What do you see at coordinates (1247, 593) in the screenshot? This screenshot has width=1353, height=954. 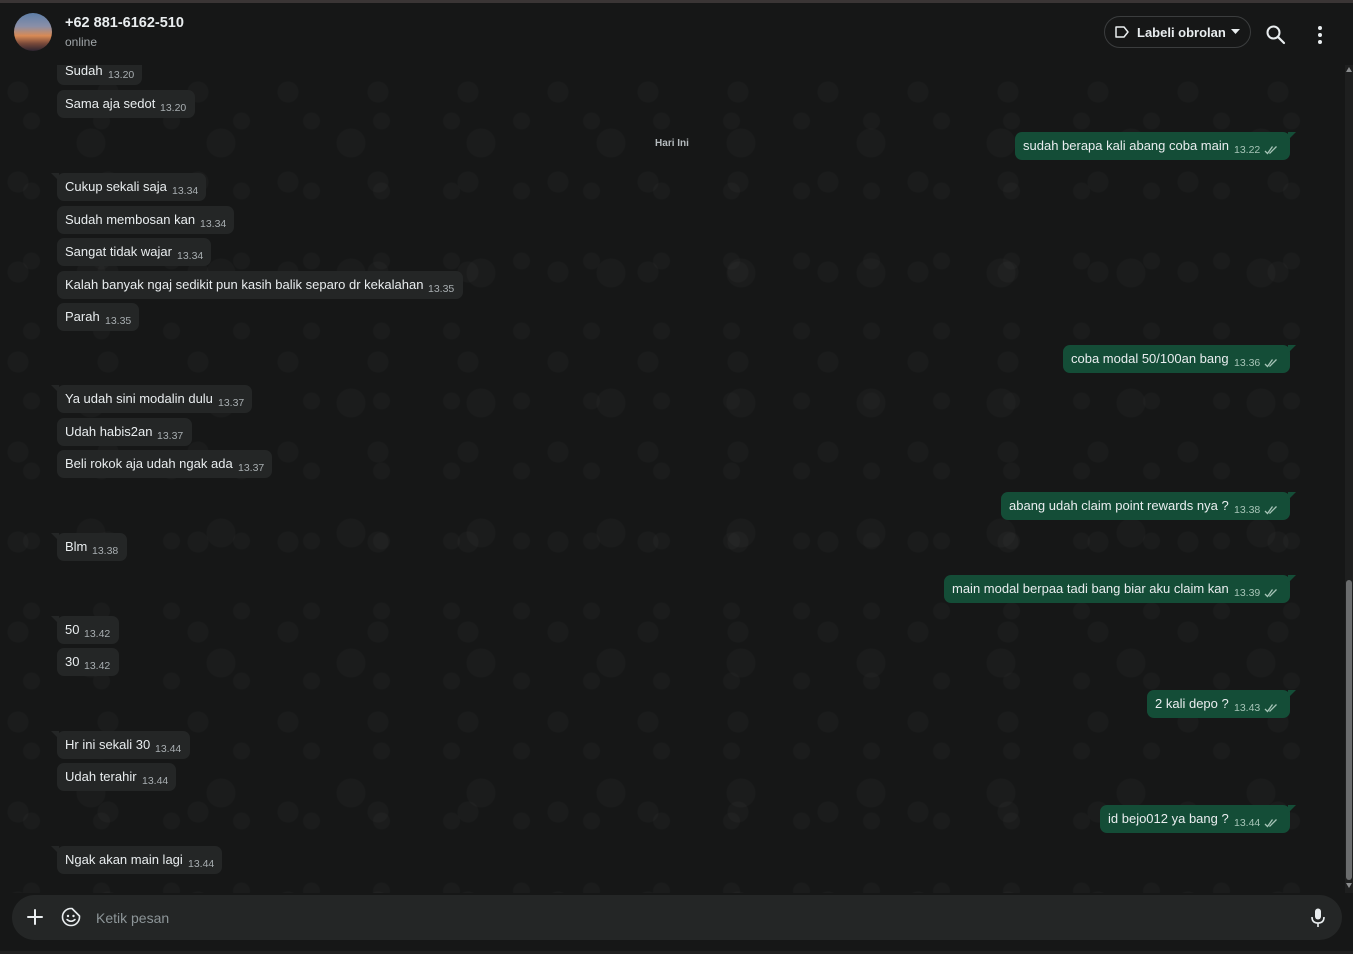 I see `message-time: 13.39` at bounding box center [1247, 593].